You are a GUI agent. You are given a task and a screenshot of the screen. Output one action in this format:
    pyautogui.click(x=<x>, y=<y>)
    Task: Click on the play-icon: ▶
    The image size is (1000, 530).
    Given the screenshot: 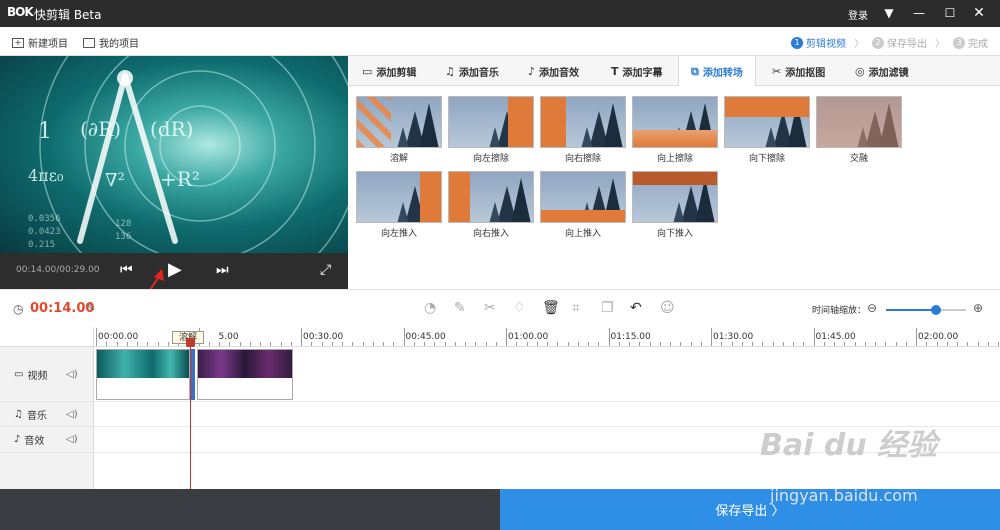 What is the action you would take?
    pyautogui.click(x=175, y=269)
    